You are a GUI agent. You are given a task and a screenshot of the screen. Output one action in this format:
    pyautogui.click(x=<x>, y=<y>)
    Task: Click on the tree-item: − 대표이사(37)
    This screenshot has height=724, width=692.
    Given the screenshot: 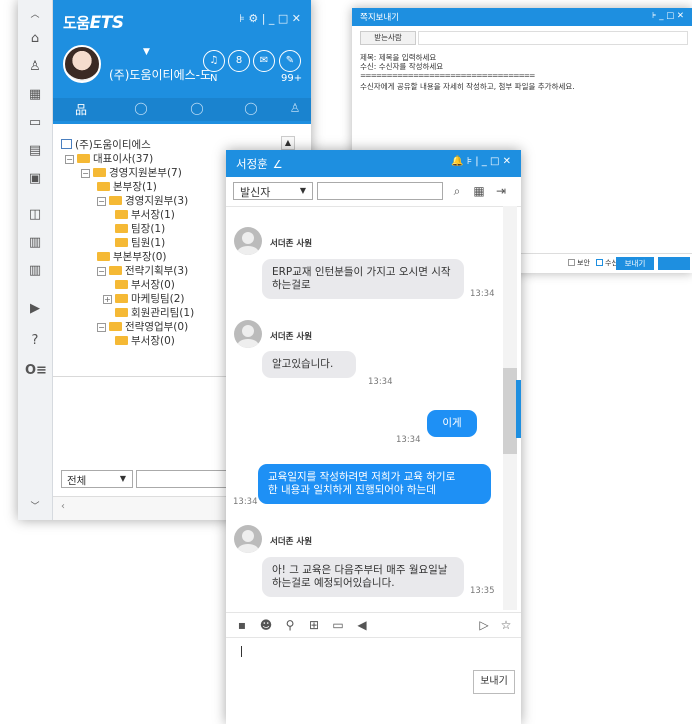 What is the action you would take?
    pyautogui.click(x=109, y=159)
    